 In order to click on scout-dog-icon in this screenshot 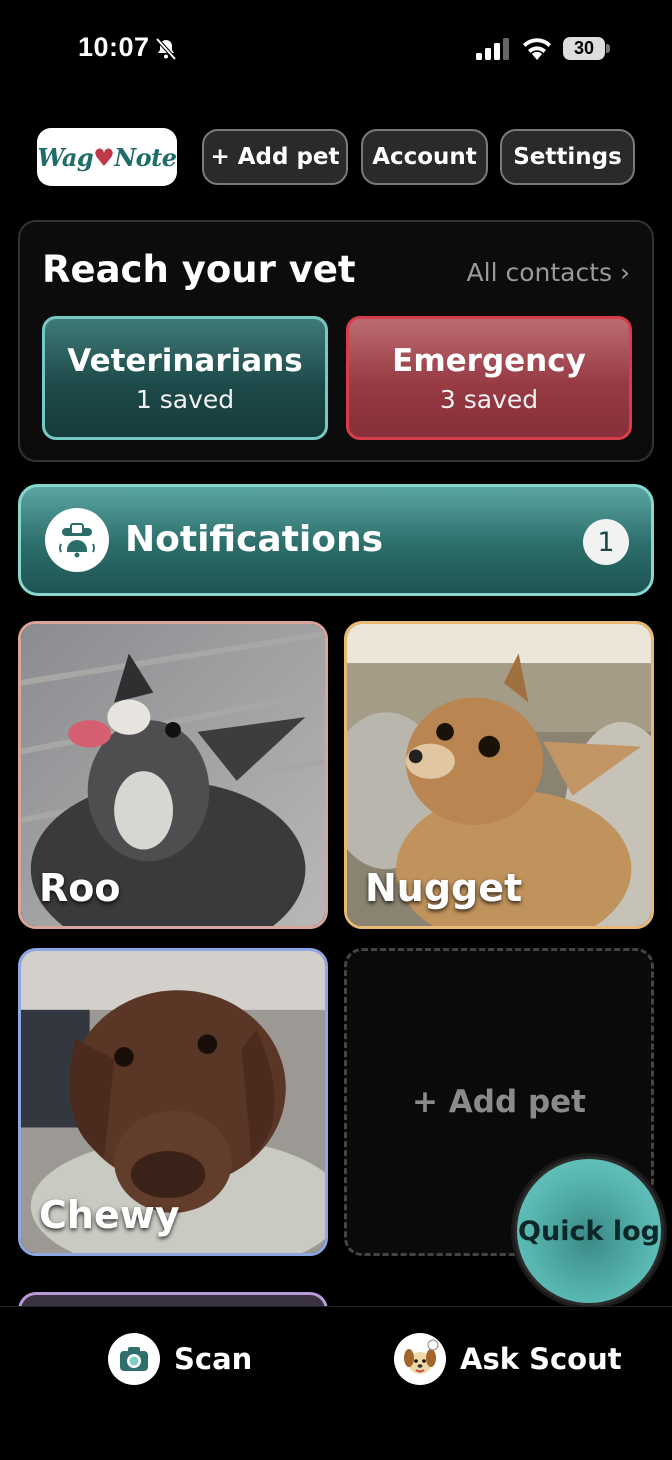, I will do `click(420, 1359)`.